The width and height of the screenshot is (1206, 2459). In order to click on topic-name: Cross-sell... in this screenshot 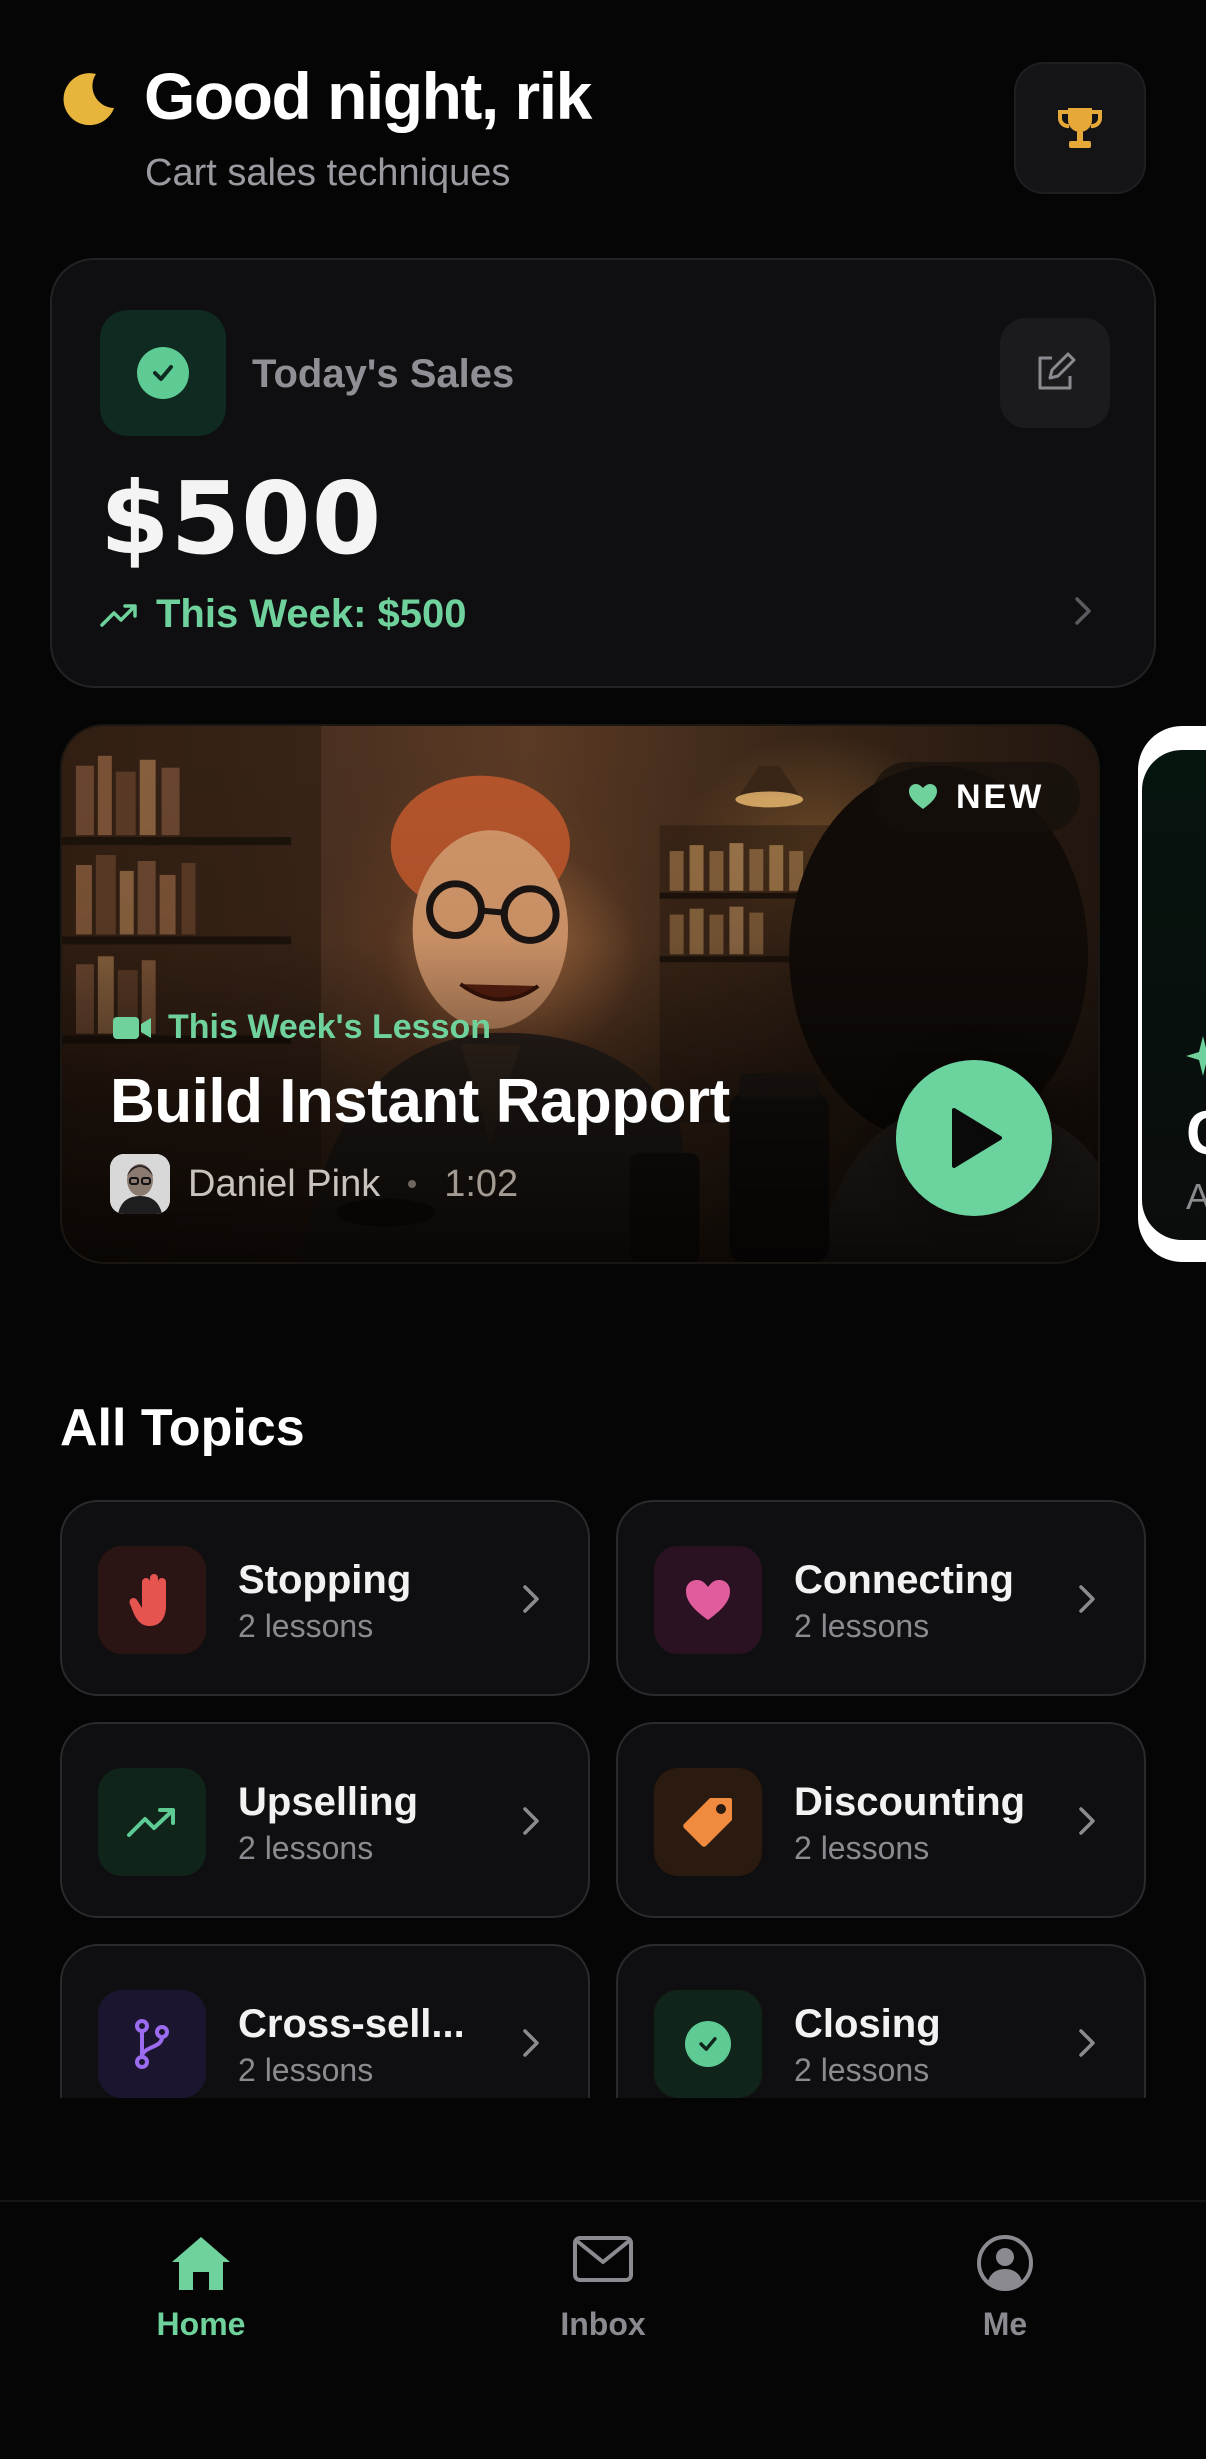, I will do `click(351, 2024)`.